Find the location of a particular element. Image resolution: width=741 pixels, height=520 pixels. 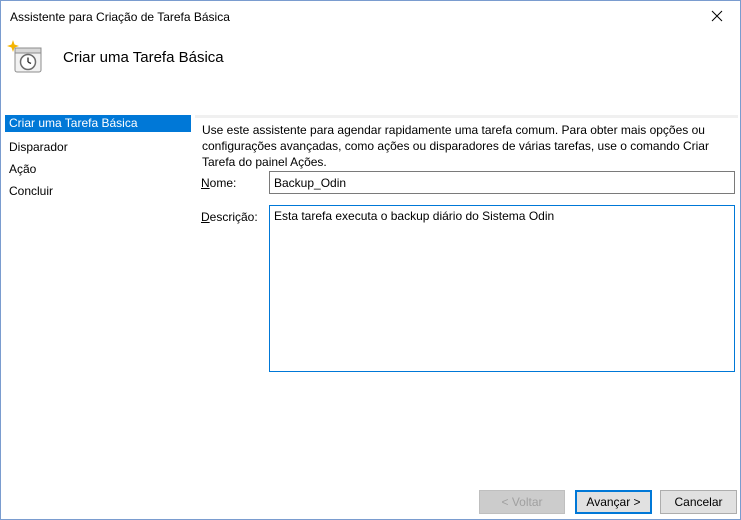

task-scheduler-clock-icon is located at coordinates (24, 56).